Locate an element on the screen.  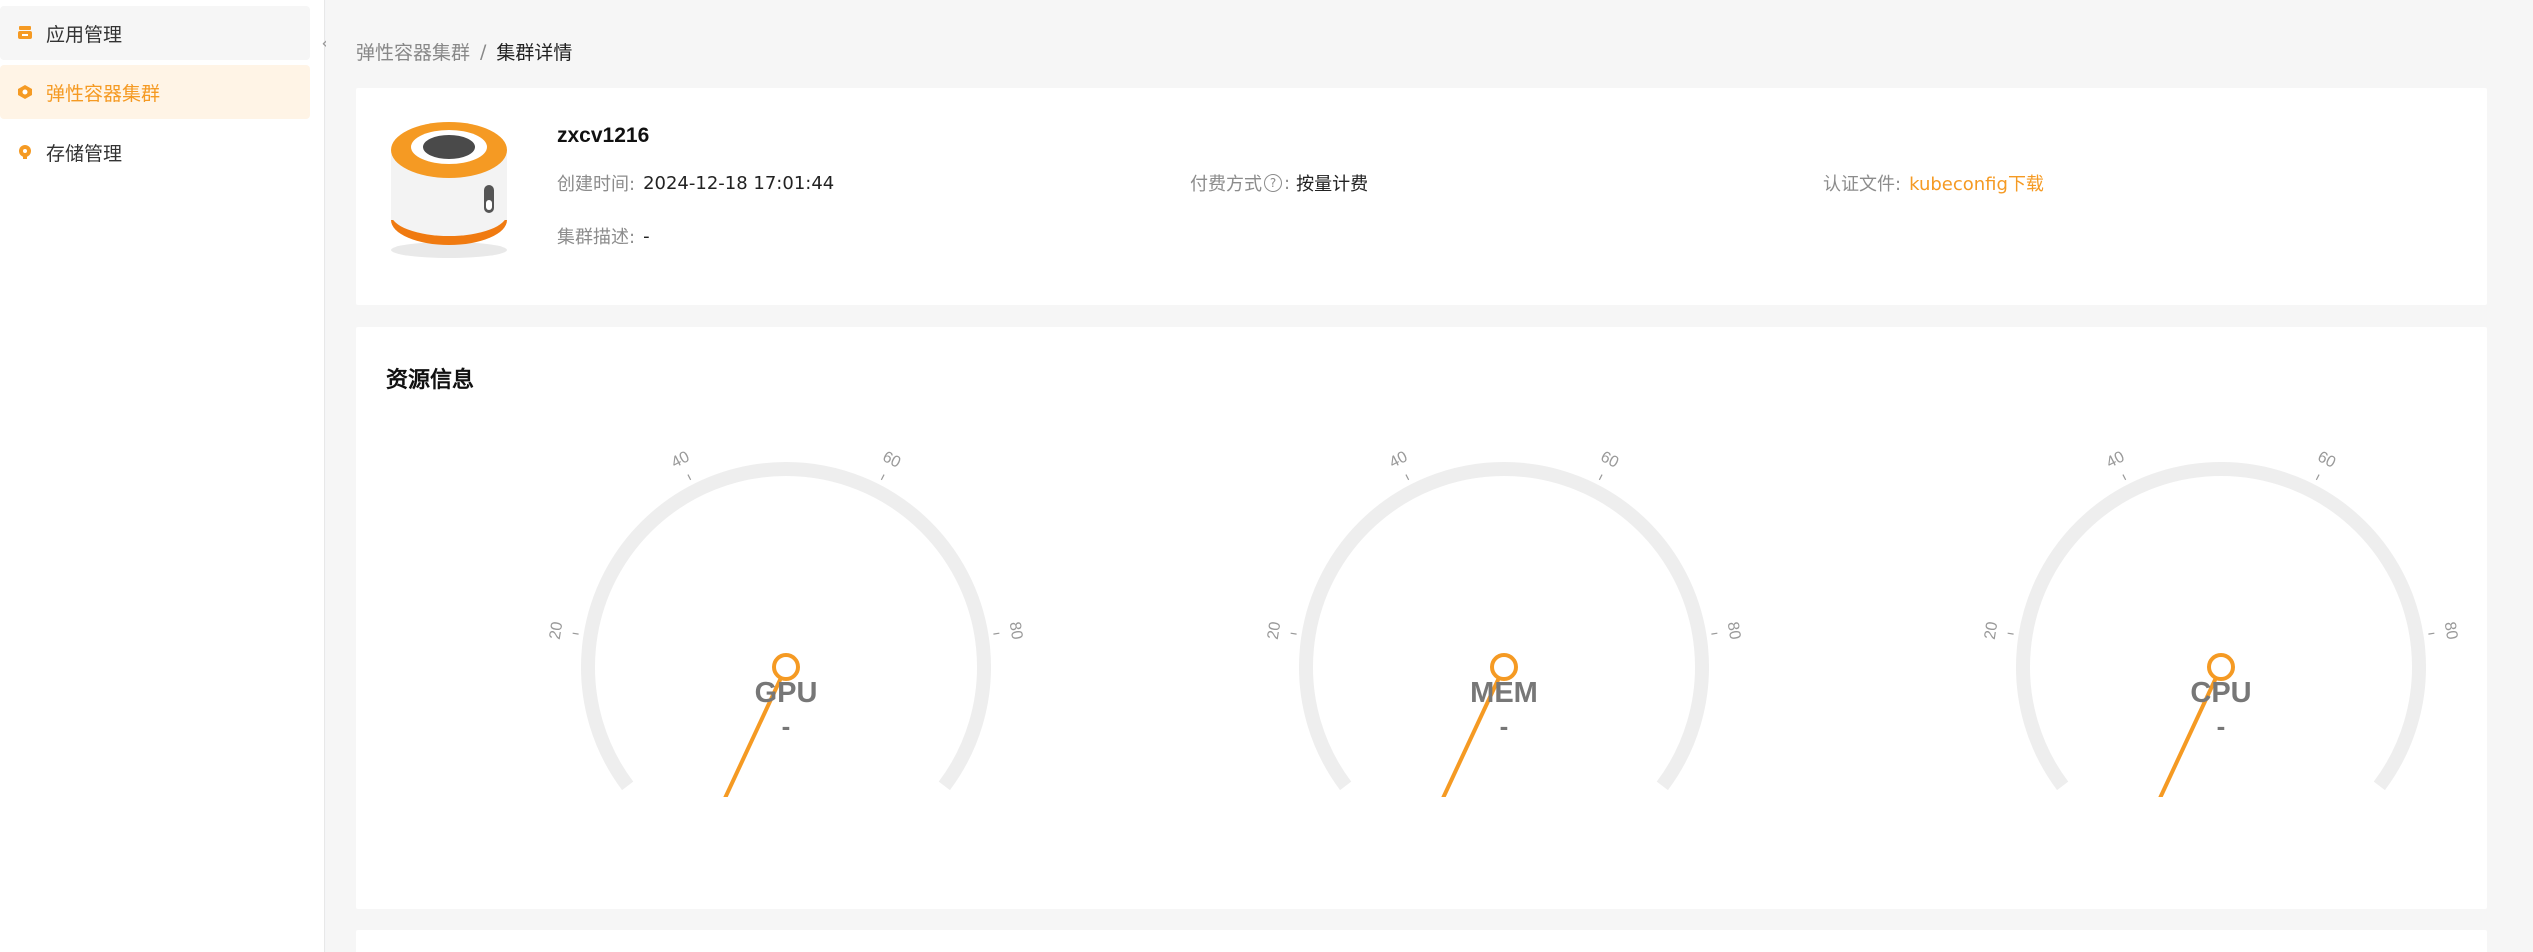
gauge-svg: 020406080100MEM- is located at coordinates (1504, 647).